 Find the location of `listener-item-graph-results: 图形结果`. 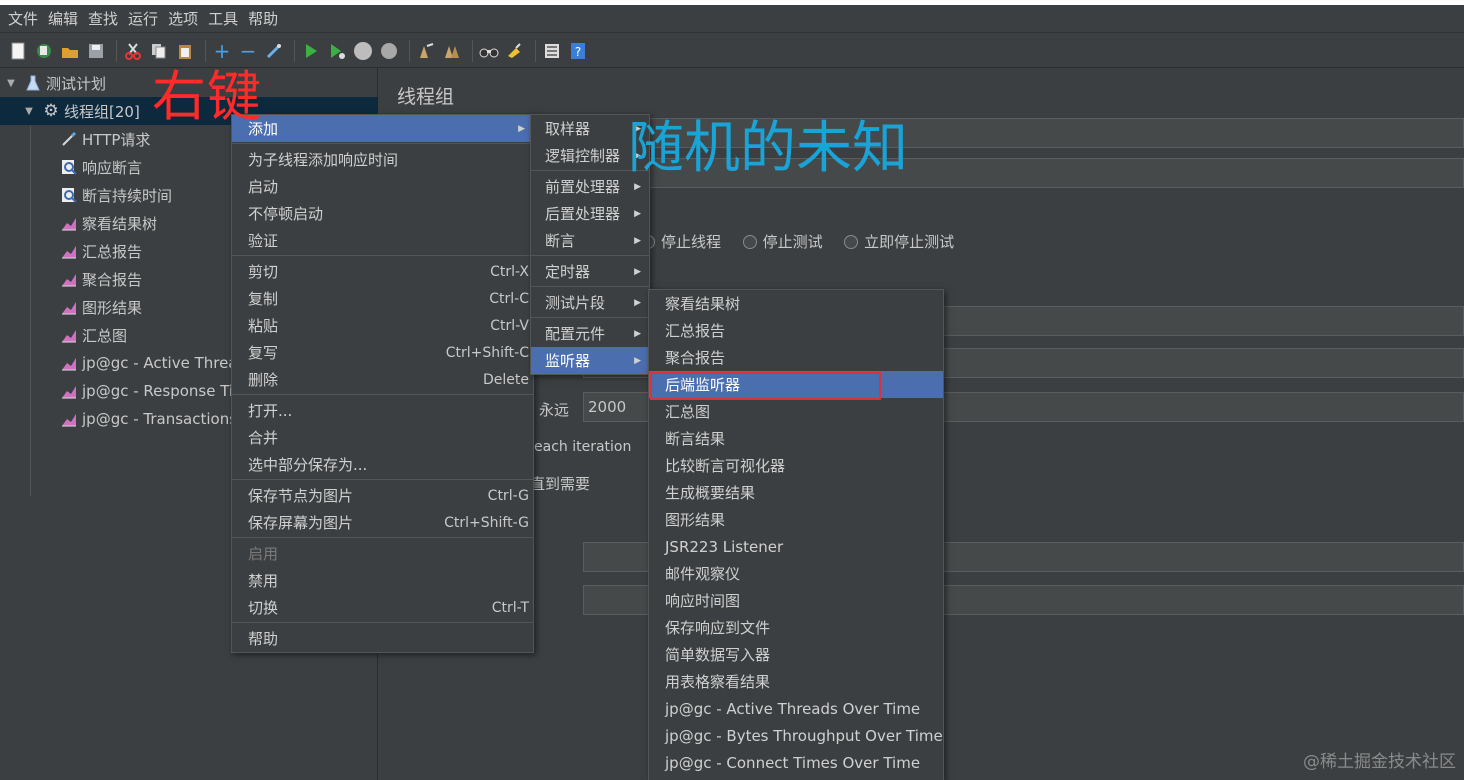

listener-item-graph-results: 图形结果 is located at coordinates (796, 519).